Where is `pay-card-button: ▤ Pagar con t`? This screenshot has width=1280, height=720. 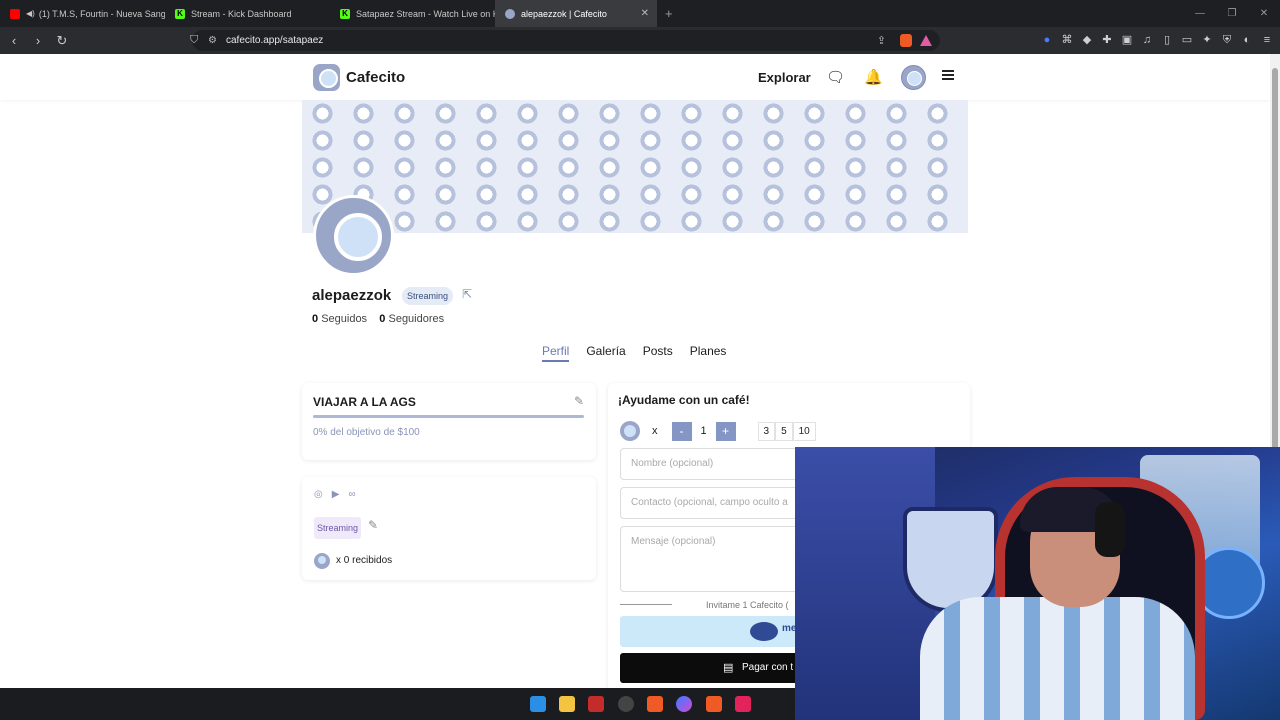 pay-card-button: ▤ Pagar con t is located at coordinates (710, 668).